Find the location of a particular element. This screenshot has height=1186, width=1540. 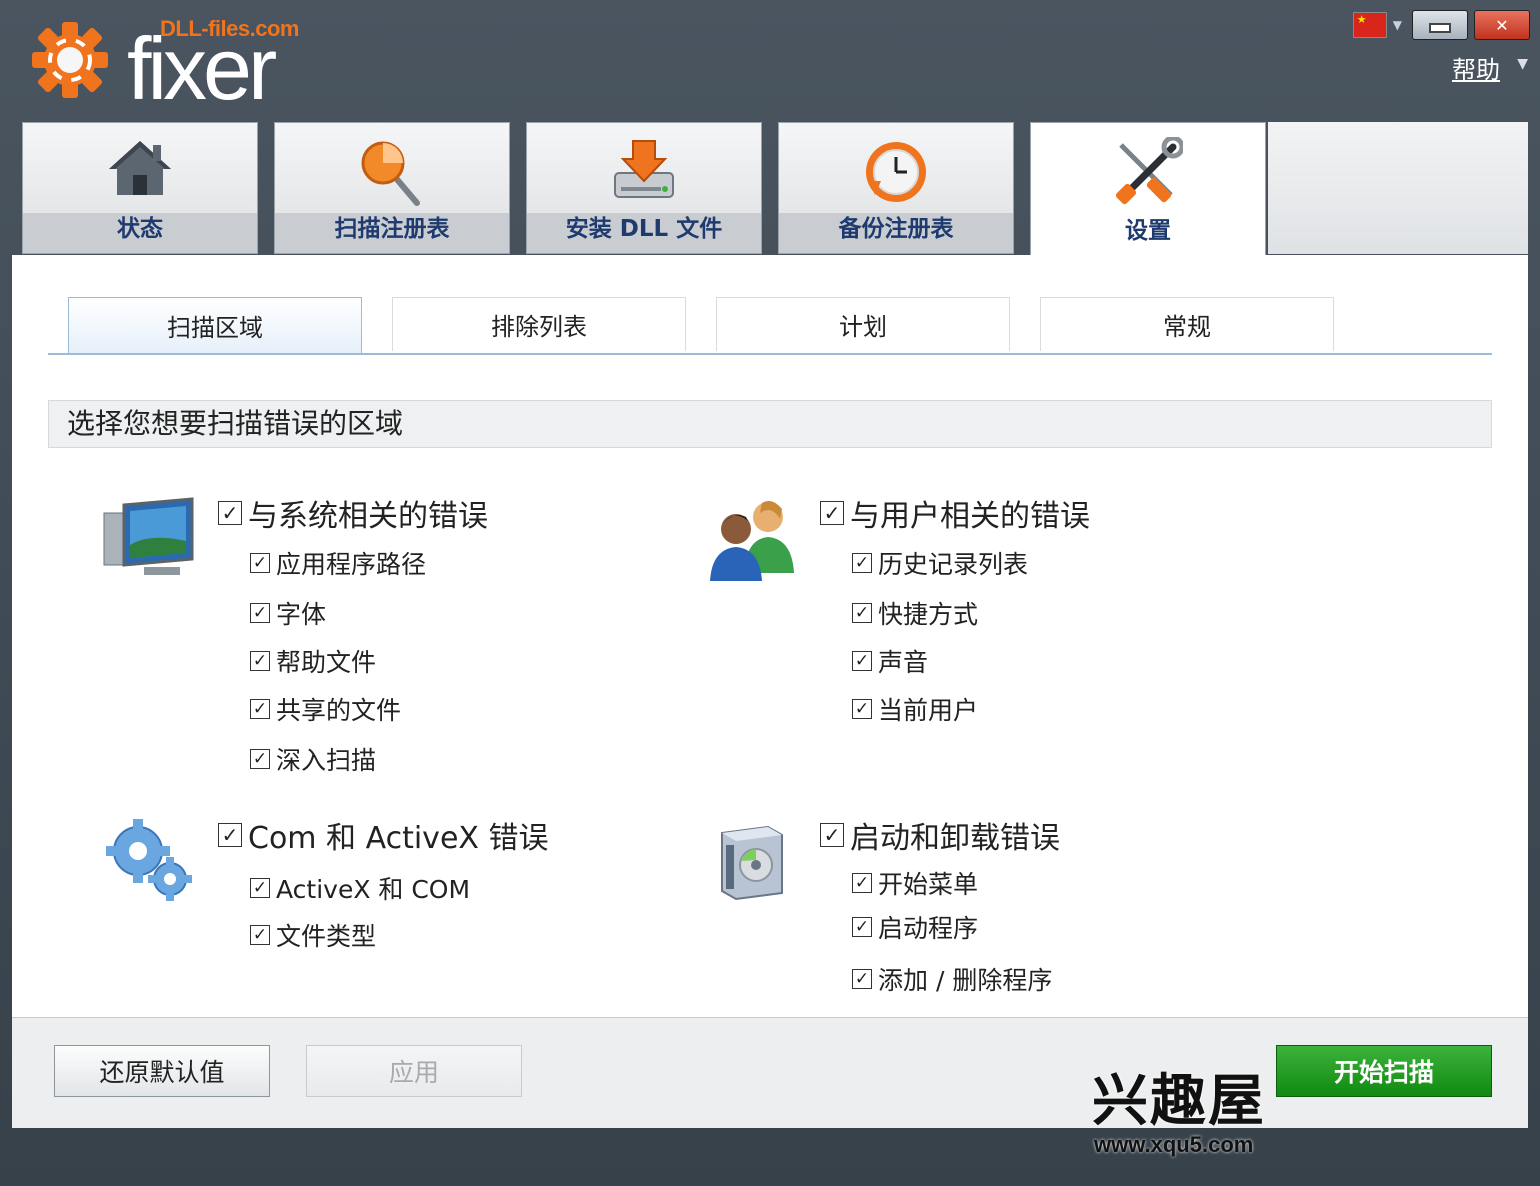

deep-scan-checkbox: 深入扫描 is located at coordinates (313, 759).